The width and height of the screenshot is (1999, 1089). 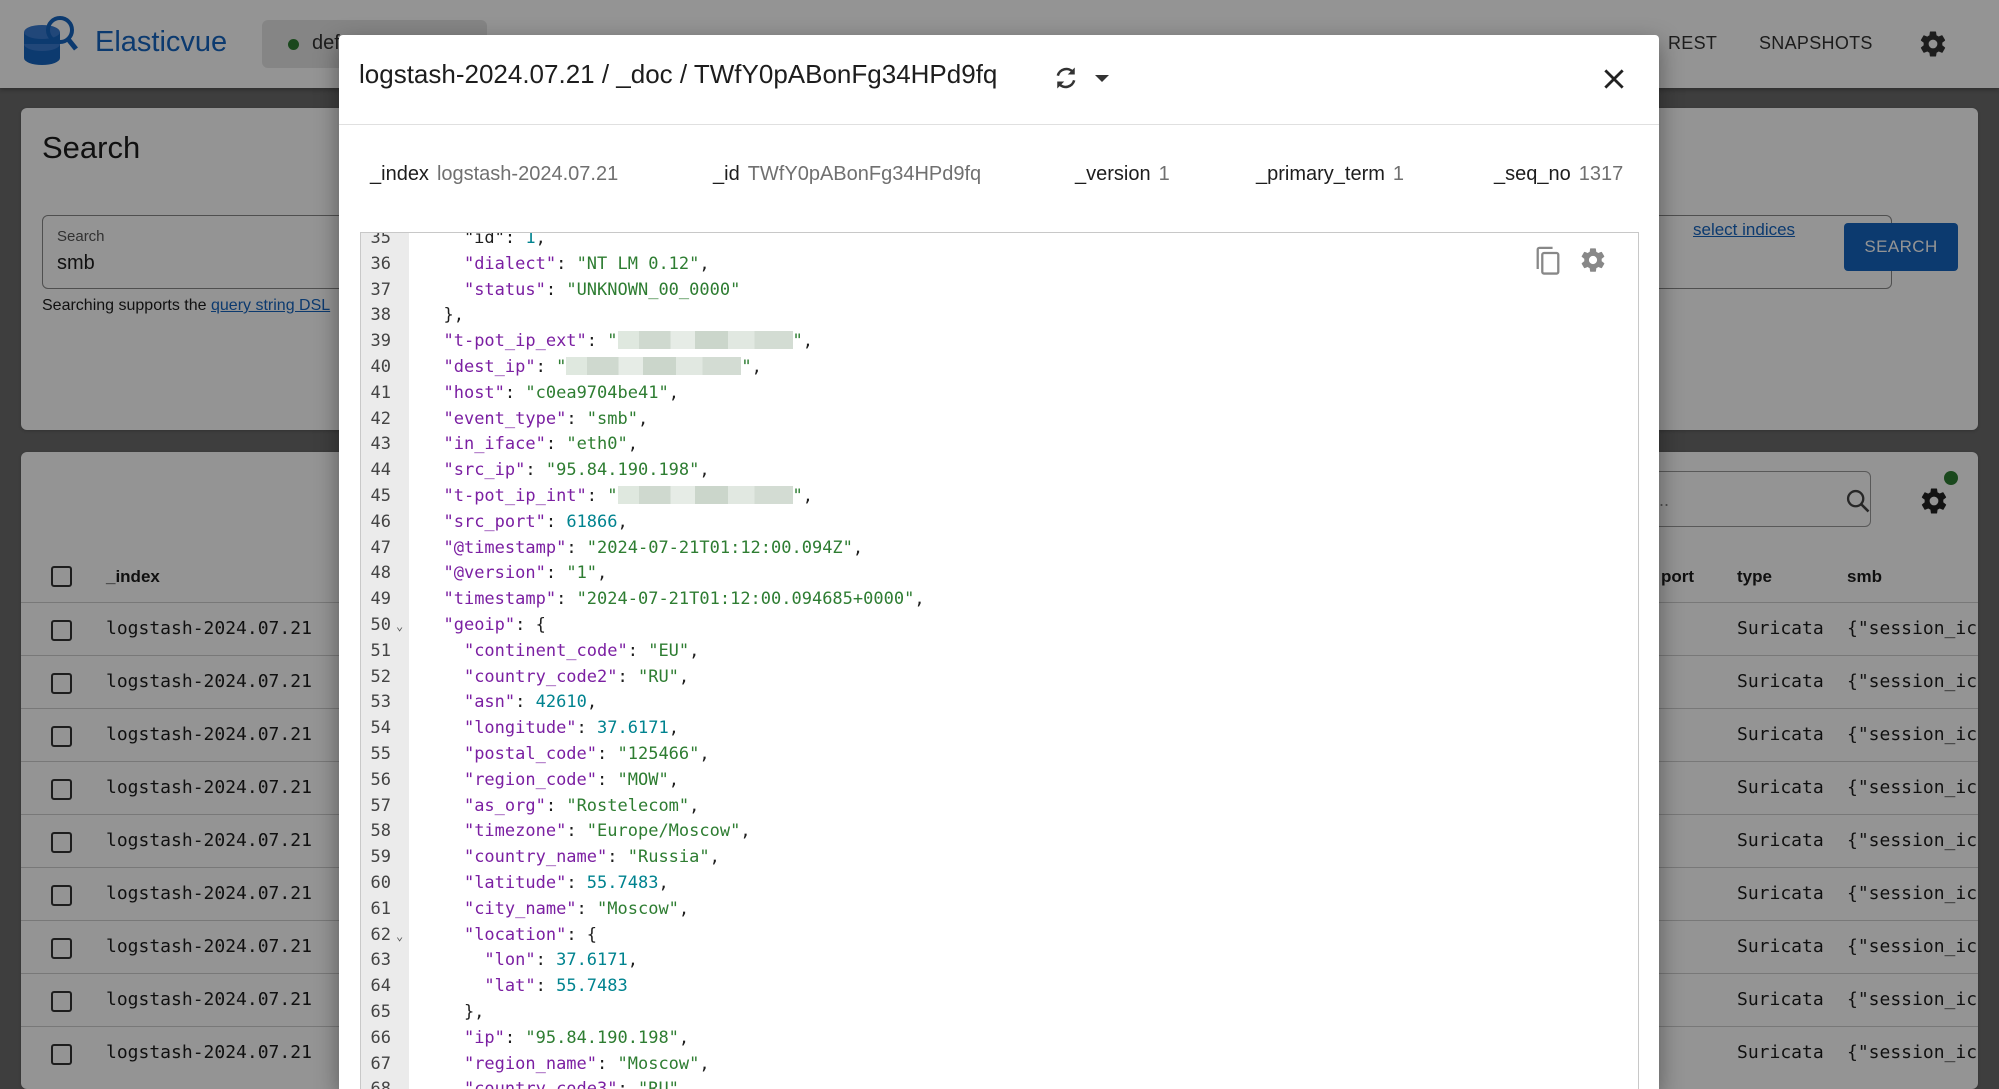 What do you see at coordinates (592, 521) in the screenshot?
I see `json-number: 61866` at bounding box center [592, 521].